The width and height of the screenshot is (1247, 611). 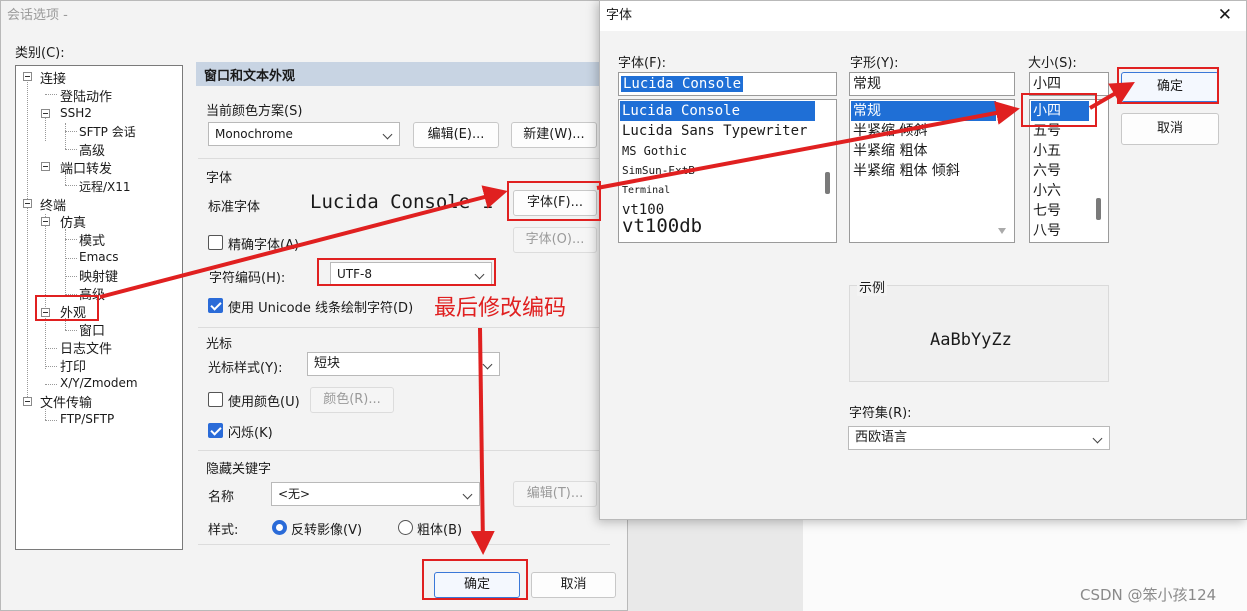 What do you see at coordinates (717, 111) in the screenshot?
I see `list-item: Lucida Console` at bounding box center [717, 111].